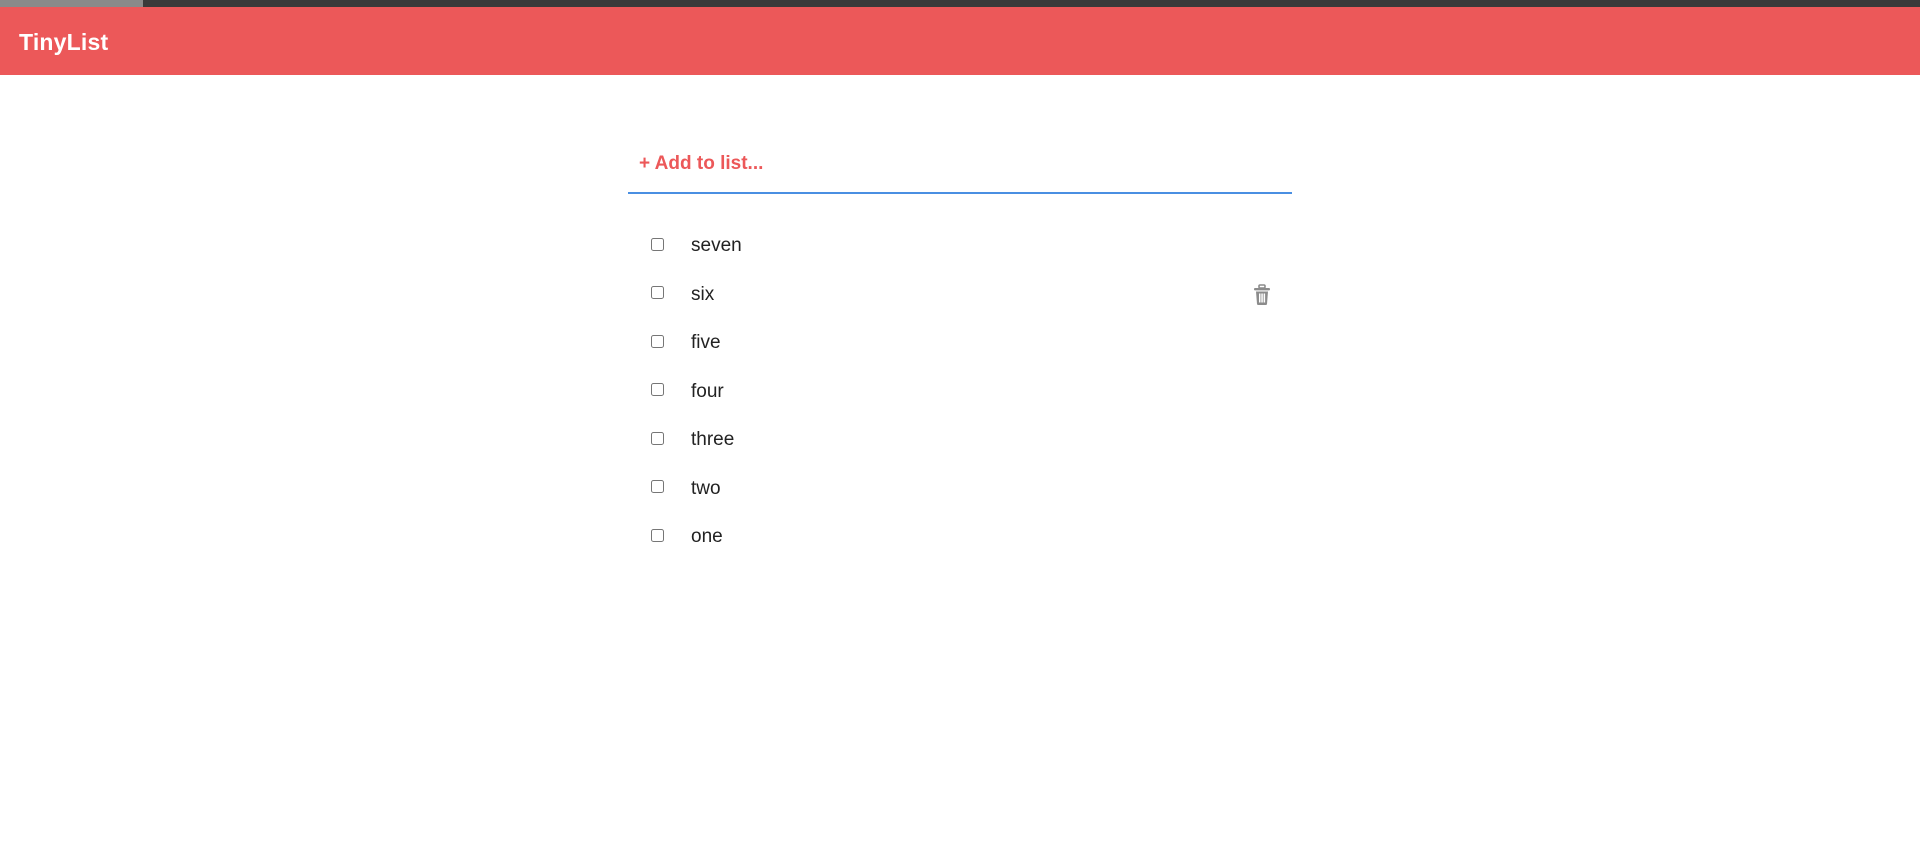  I want to click on todo-list: seven six five four three two one, so click(960, 392).